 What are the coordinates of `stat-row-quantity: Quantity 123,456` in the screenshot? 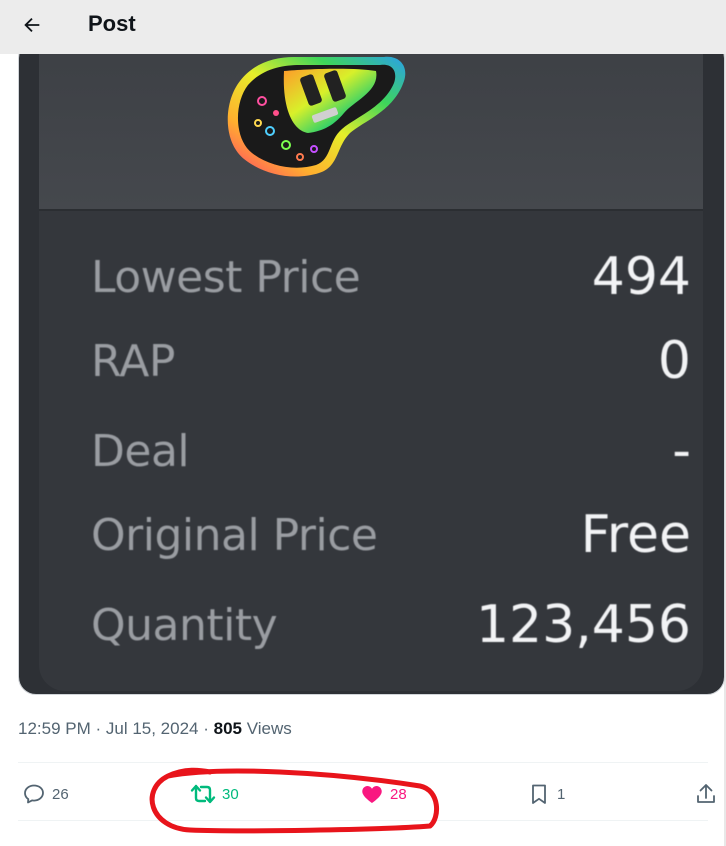 It's located at (391, 625).